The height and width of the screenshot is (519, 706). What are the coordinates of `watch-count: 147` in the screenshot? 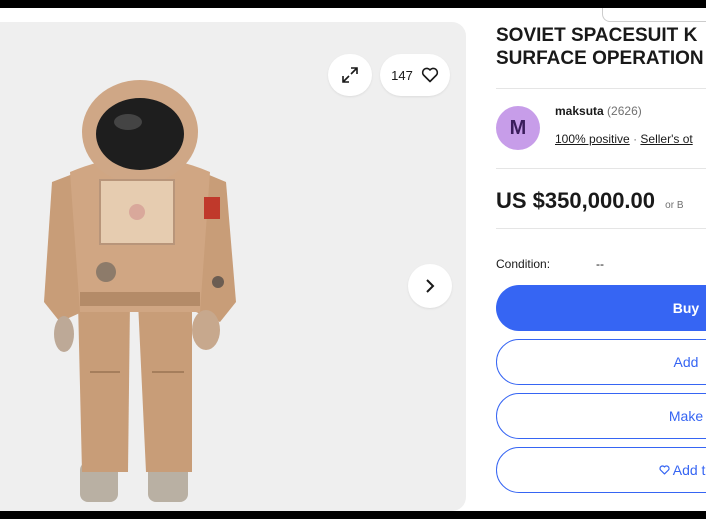 It's located at (402, 75).